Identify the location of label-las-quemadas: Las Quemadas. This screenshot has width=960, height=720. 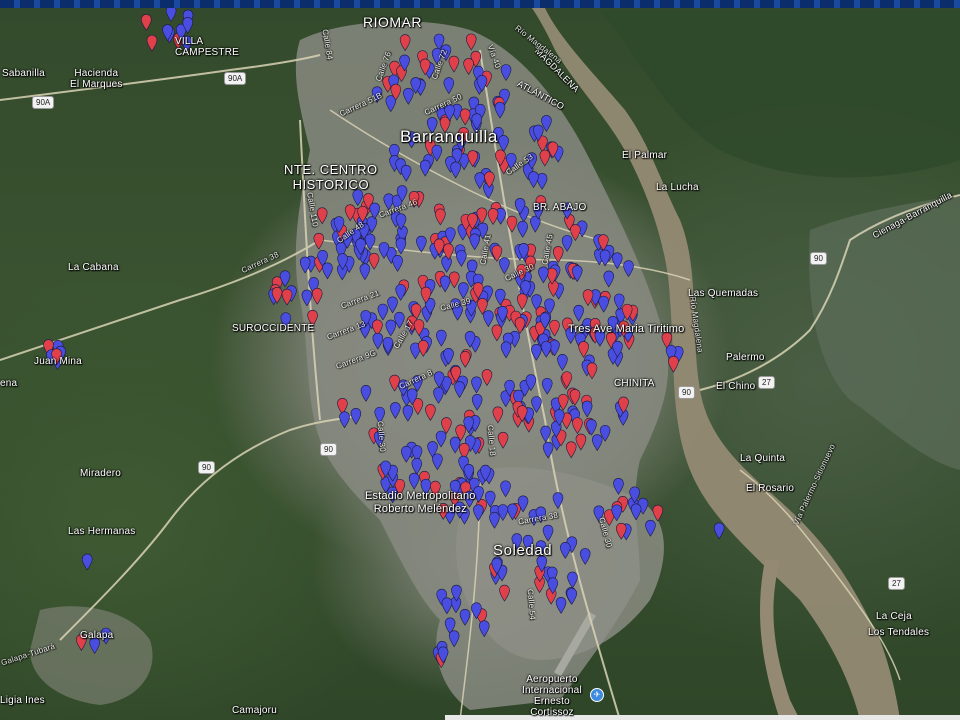
(723, 293).